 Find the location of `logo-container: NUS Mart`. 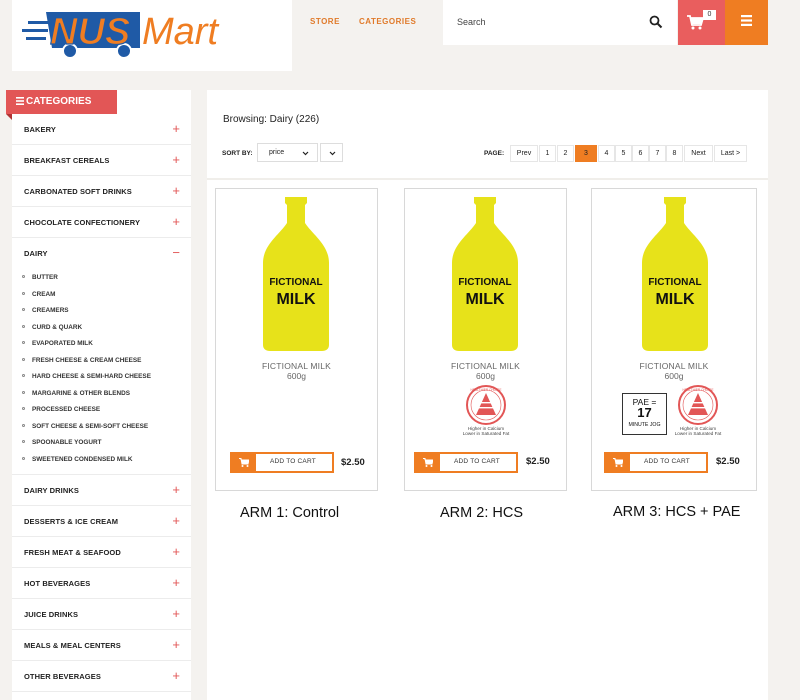

logo-container: NUS Mart is located at coordinates (152, 35).